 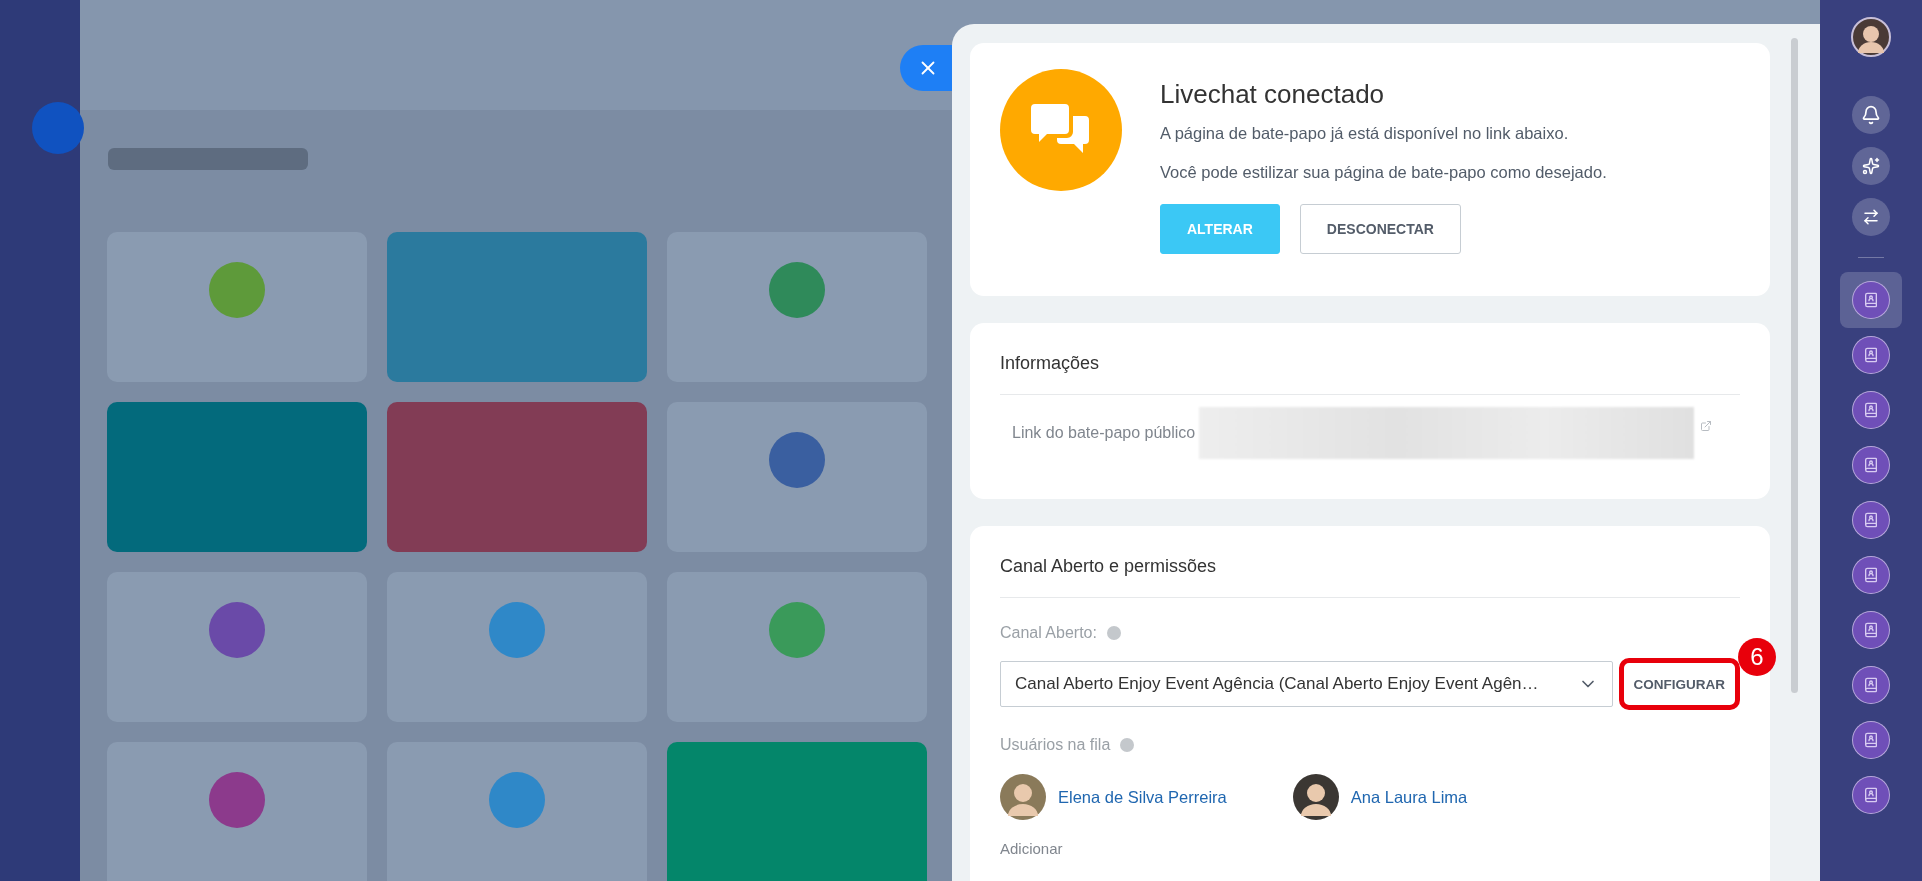 I want to click on configure-button: CONFIGURAR, so click(x=1679, y=684).